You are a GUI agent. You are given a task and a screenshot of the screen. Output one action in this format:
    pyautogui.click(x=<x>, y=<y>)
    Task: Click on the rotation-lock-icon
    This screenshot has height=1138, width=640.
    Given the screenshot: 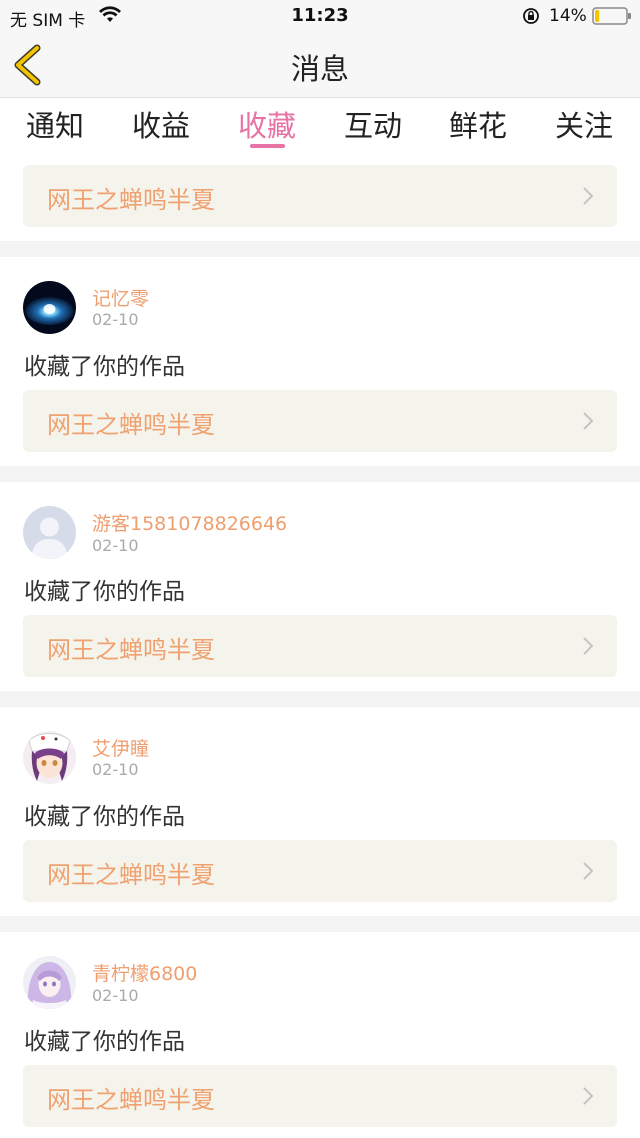 What is the action you would take?
    pyautogui.click(x=531, y=16)
    